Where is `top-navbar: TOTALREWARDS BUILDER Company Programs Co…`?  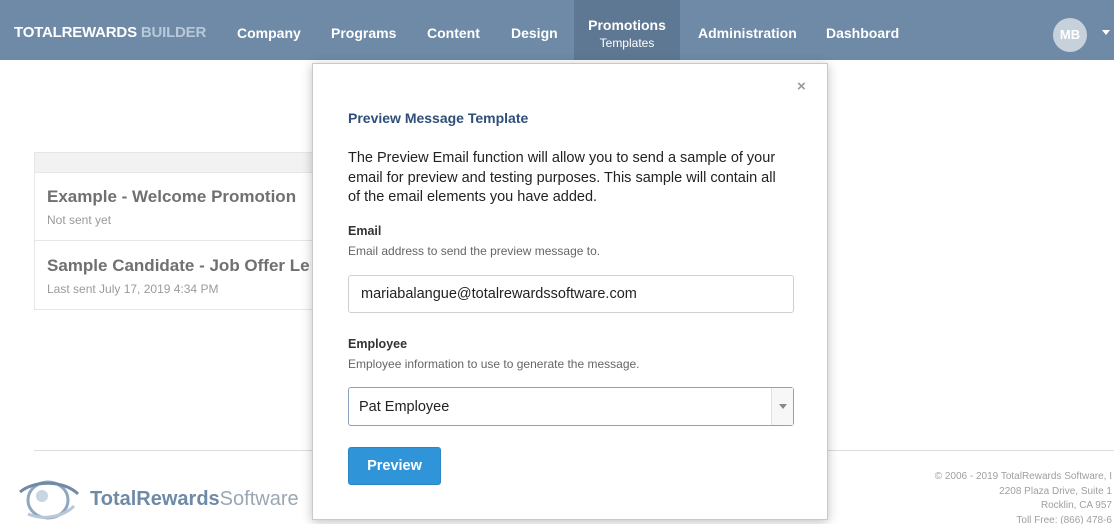 top-navbar: TOTALREWARDS BUILDER Company Programs Co… is located at coordinates (557, 30).